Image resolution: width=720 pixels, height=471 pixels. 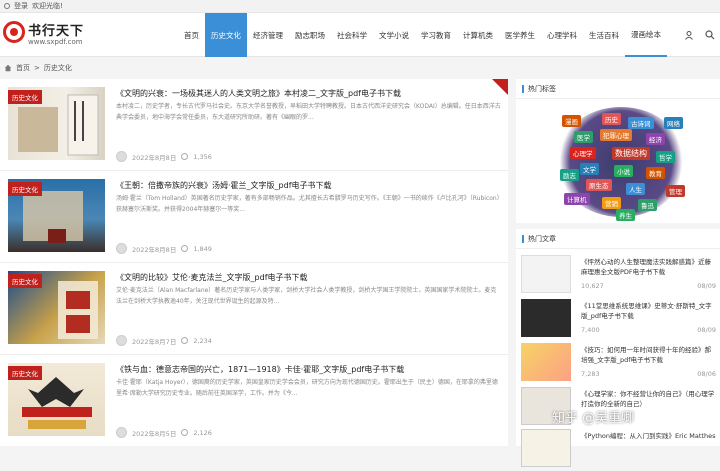 What do you see at coordinates (191, 35) in the screenshot?
I see `nav-item-home: 首页` at bounding box center [191, 35].